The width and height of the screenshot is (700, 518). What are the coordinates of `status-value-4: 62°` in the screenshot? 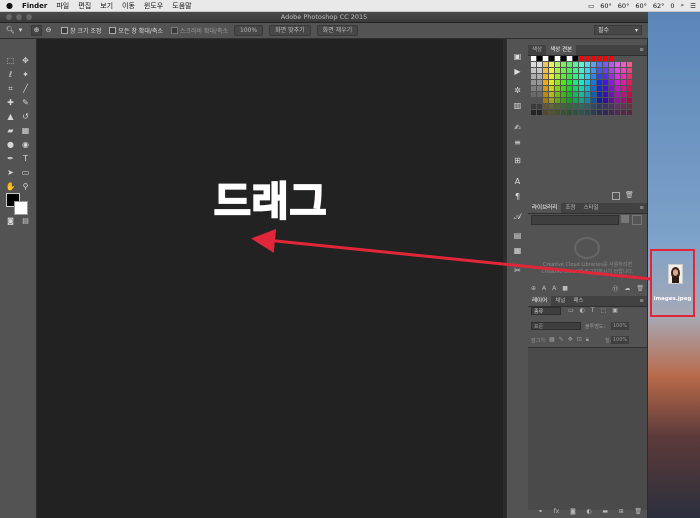 It's located at (659, 6).